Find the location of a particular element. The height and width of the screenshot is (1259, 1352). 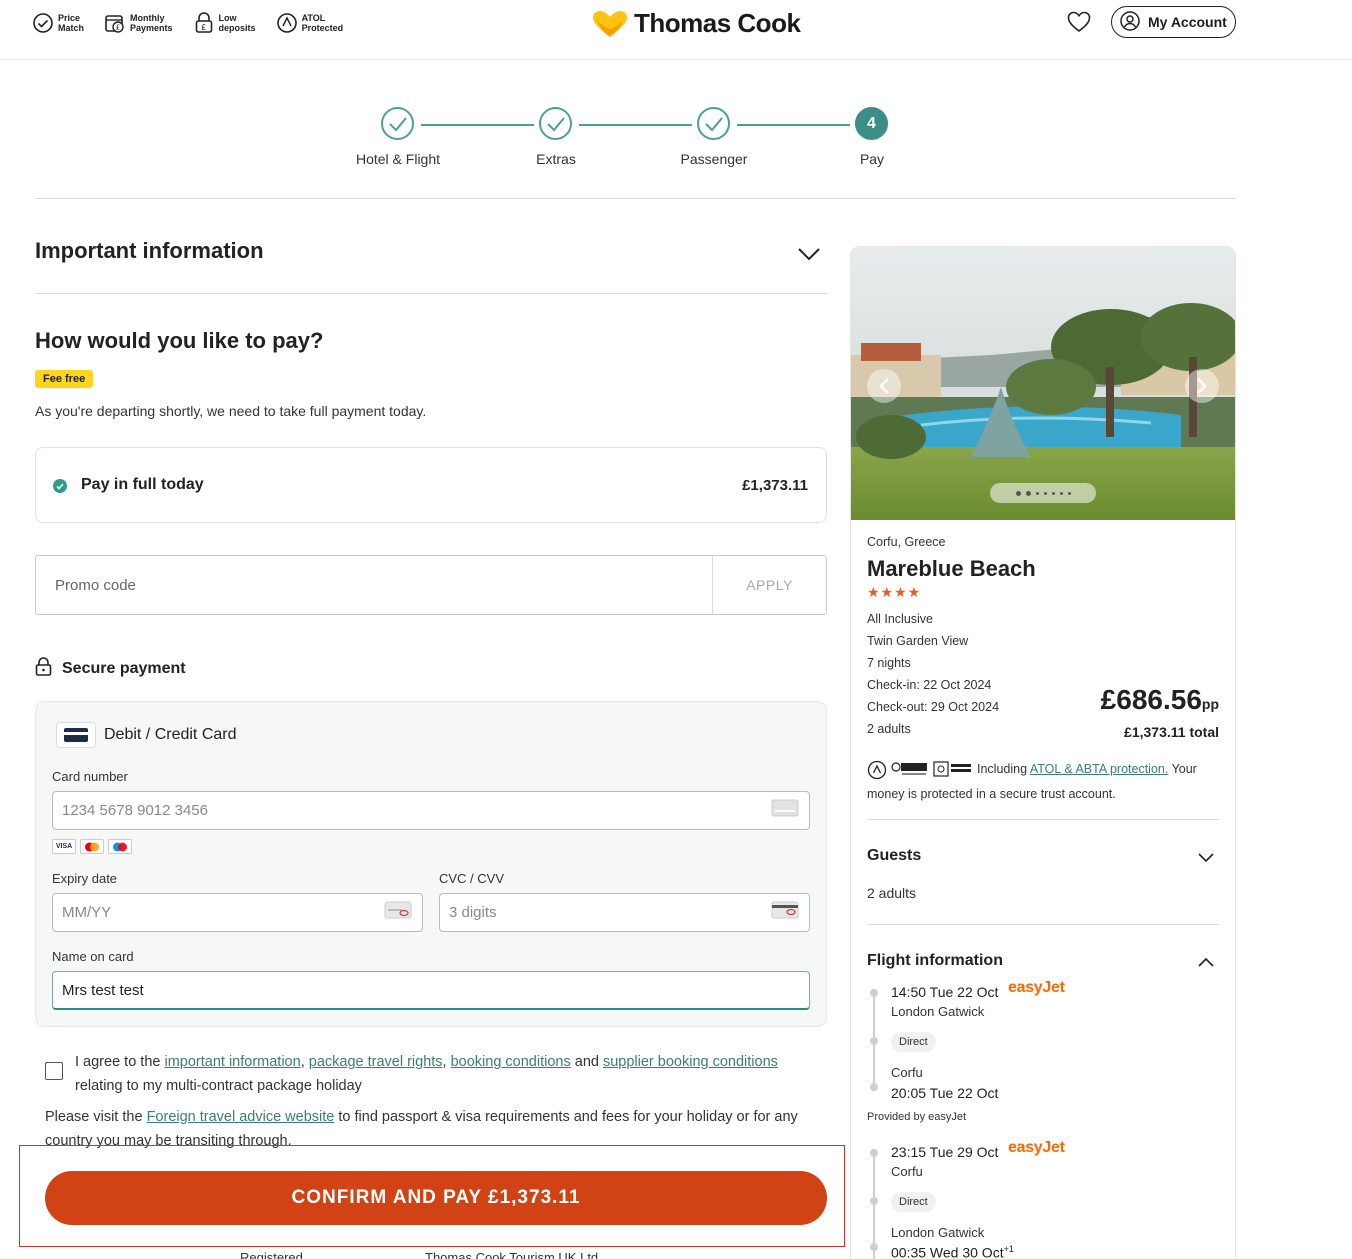

expiry-date-field is located at coordinates (237, 912).